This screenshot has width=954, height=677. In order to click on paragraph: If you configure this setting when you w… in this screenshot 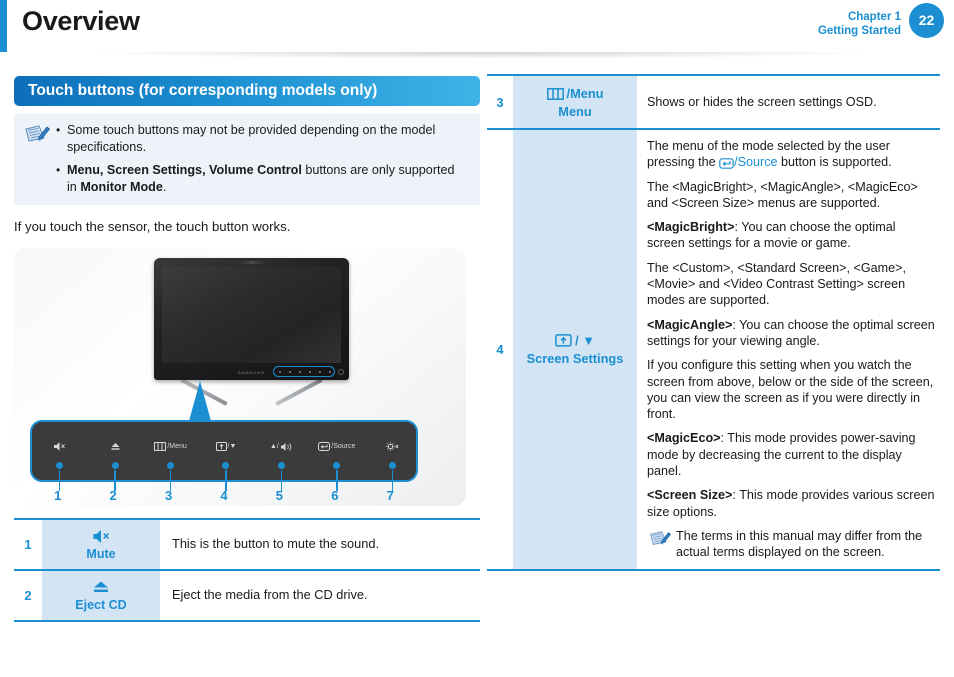, I will do `click(790, 390)`.